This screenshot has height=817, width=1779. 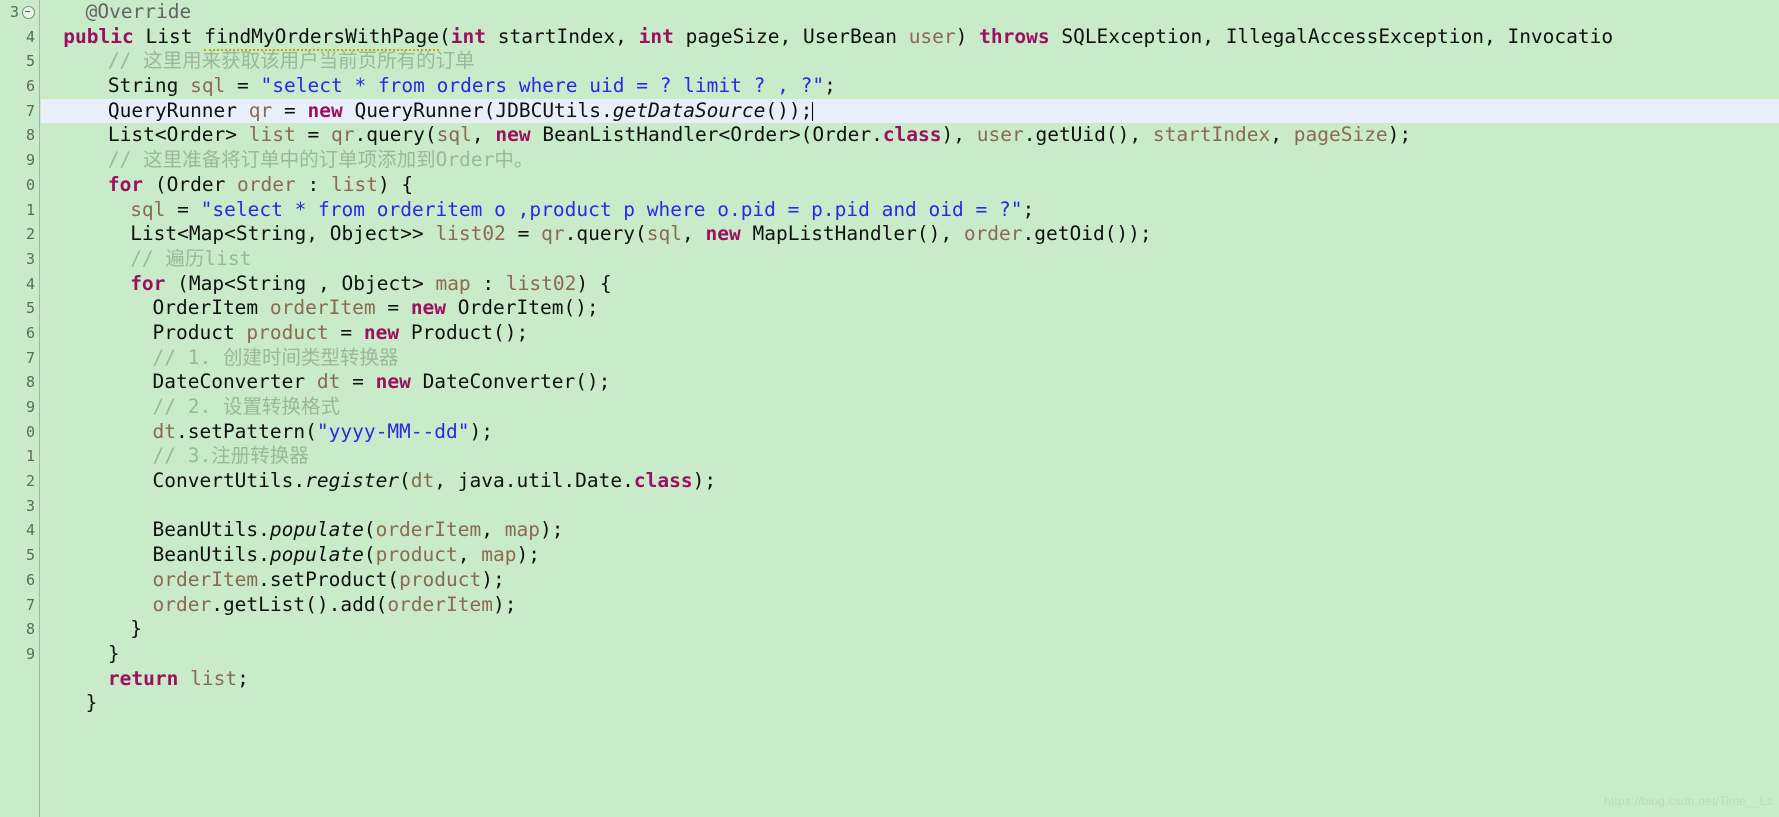 I want to click on line-number-label: 2, so click(x=30, y=234).